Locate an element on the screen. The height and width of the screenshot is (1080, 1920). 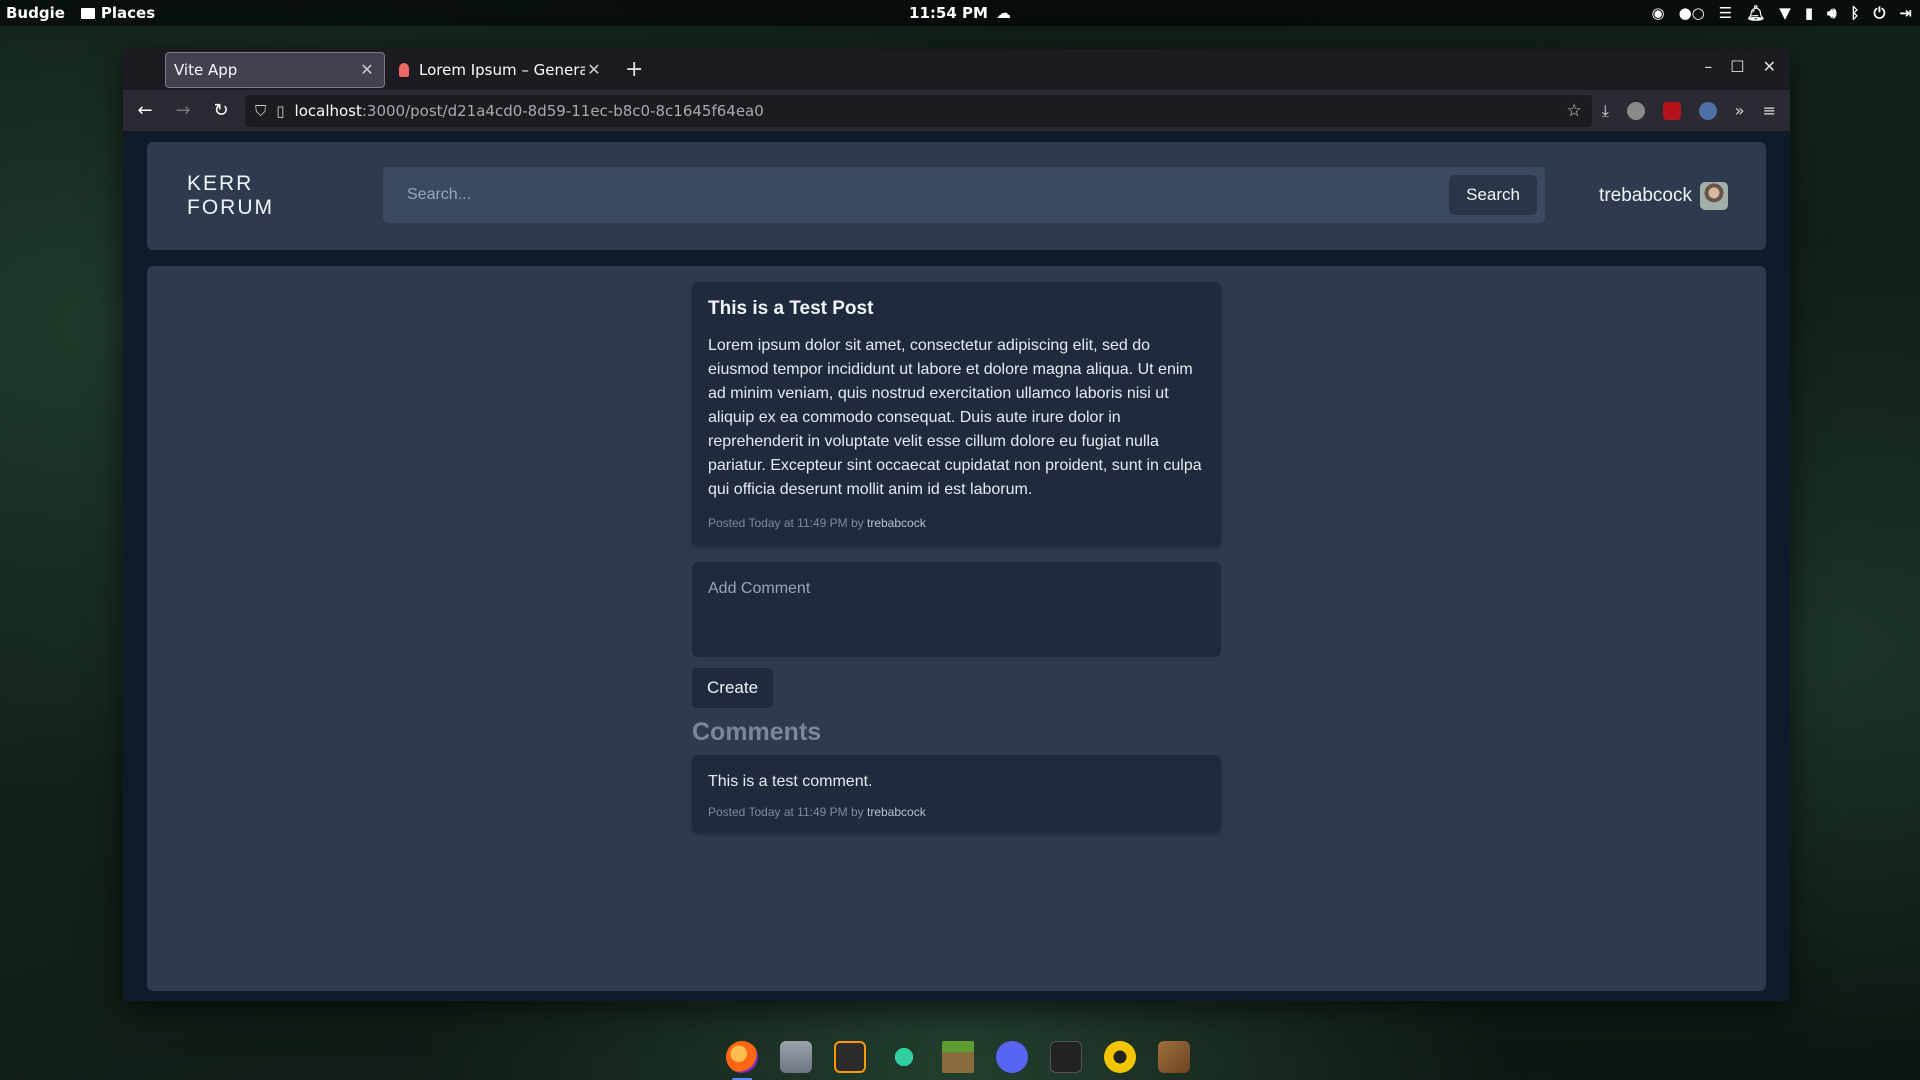
lorem-ipsum-favicon-icon is located at coordinates (404, 69).